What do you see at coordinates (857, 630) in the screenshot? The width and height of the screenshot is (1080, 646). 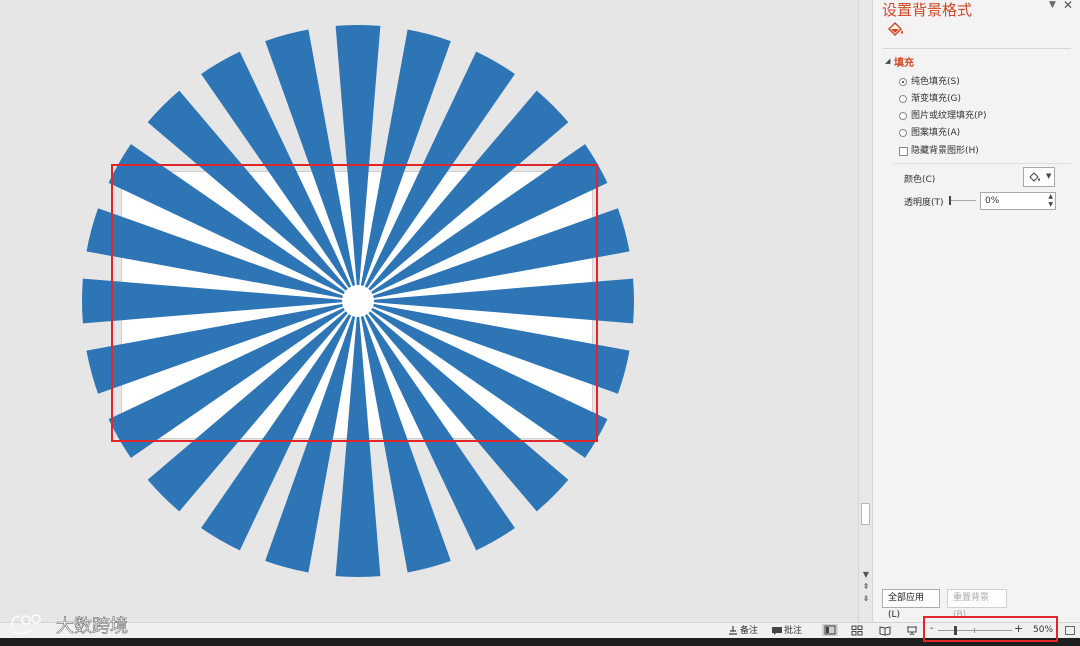 I see `slide-sorter-icon` at bounding box center [857, 630].